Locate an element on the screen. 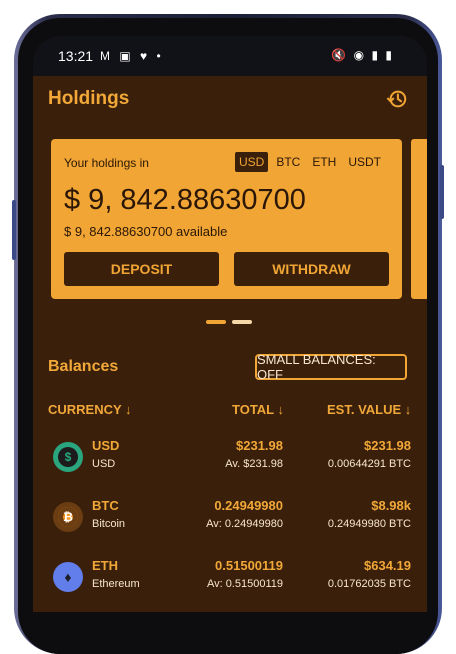  system-icons: 🔇 ◉ ▮ ▮ is located at coordinates (362, 55).